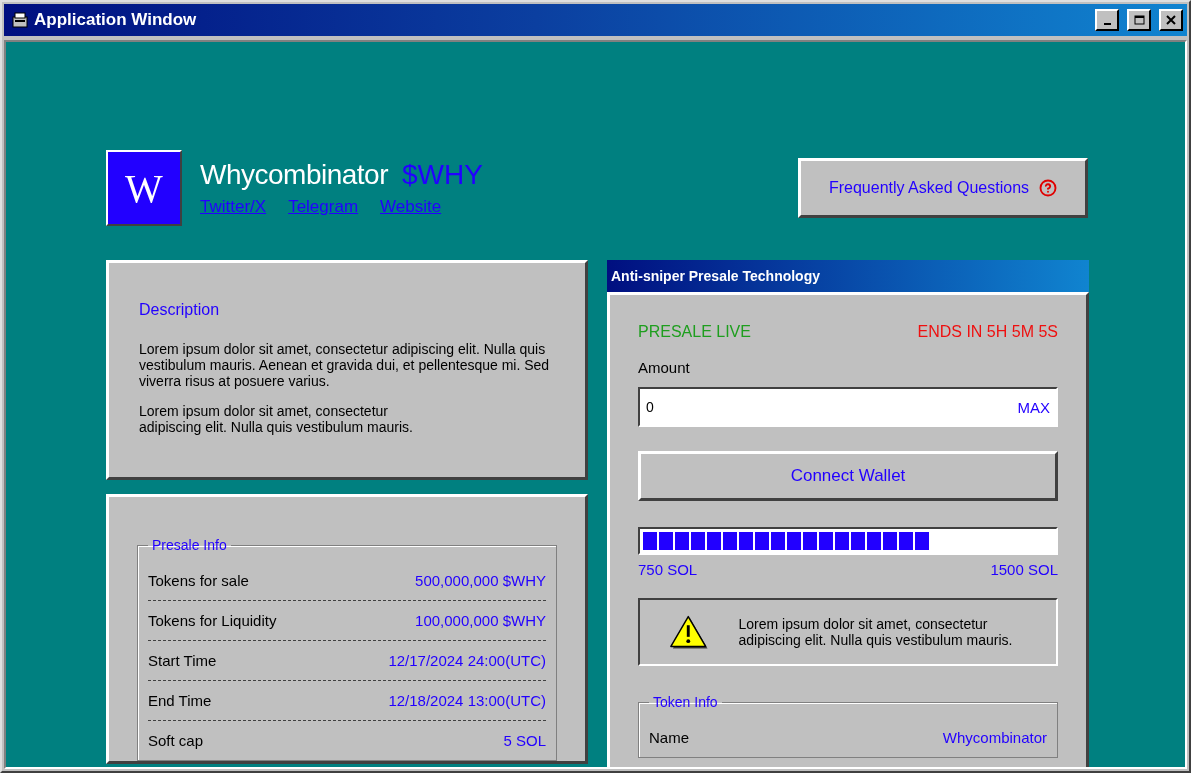  Describe the element at coordinates (467, 700) in the screenshot. I see `info-value: 12/18/2024 13:00(UTC)` at that location.